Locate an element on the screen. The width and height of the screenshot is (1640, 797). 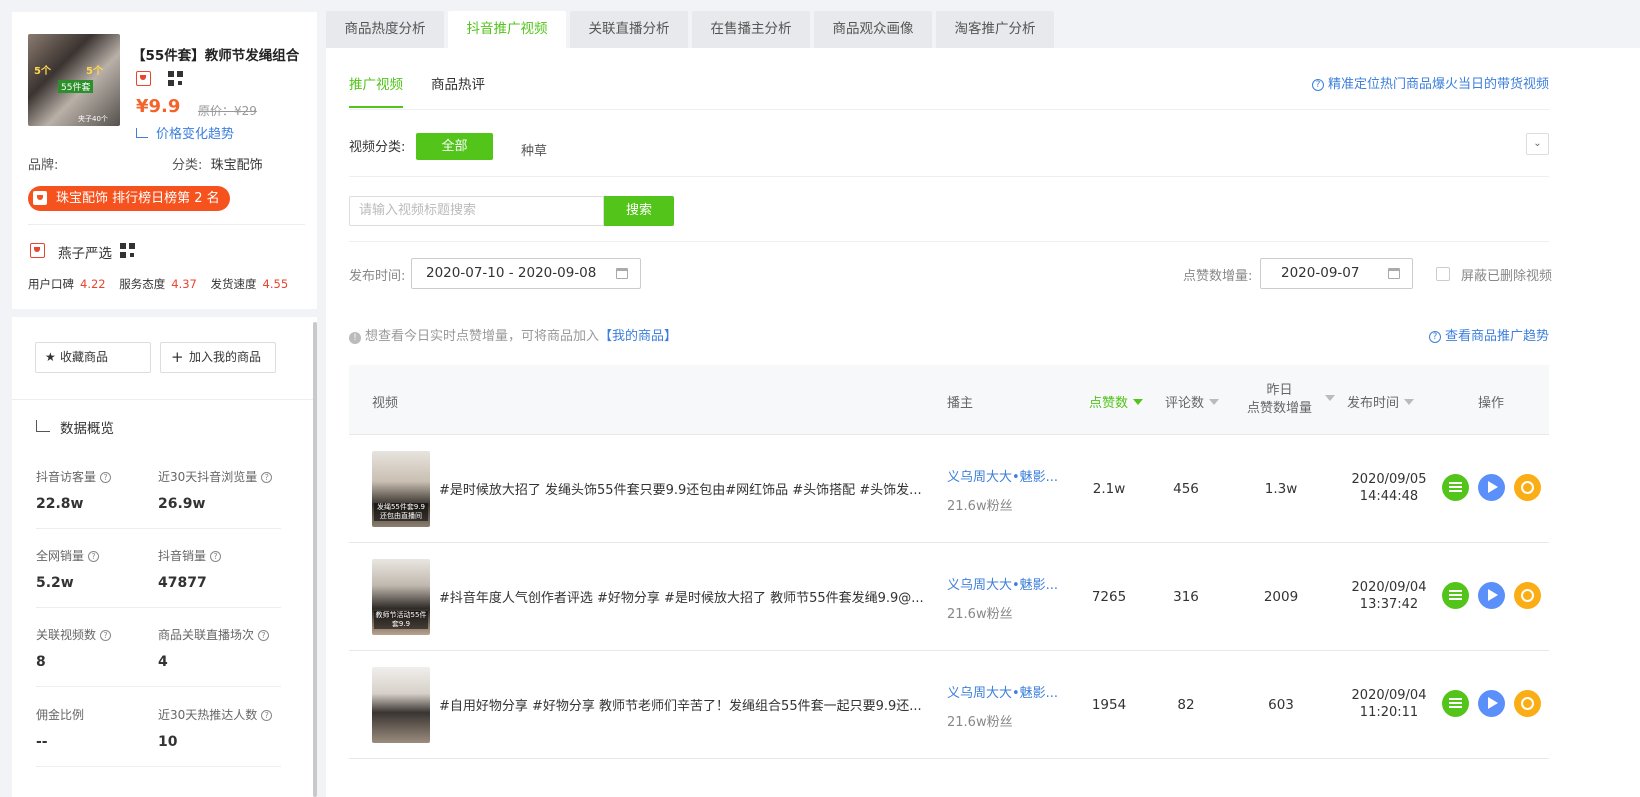
hint-link: ? 精准定位热门商品爆火当日的带货视频 is located at coordinates (1430, 82).